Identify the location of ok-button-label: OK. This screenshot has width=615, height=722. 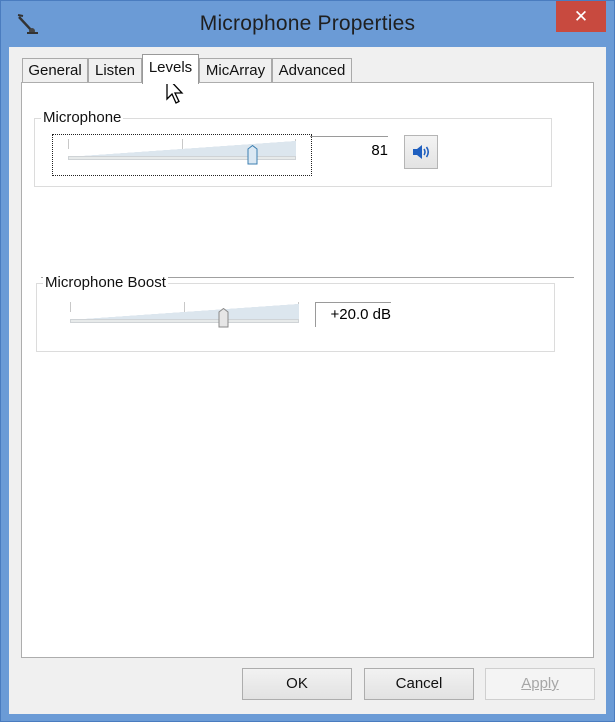
(297, 683).